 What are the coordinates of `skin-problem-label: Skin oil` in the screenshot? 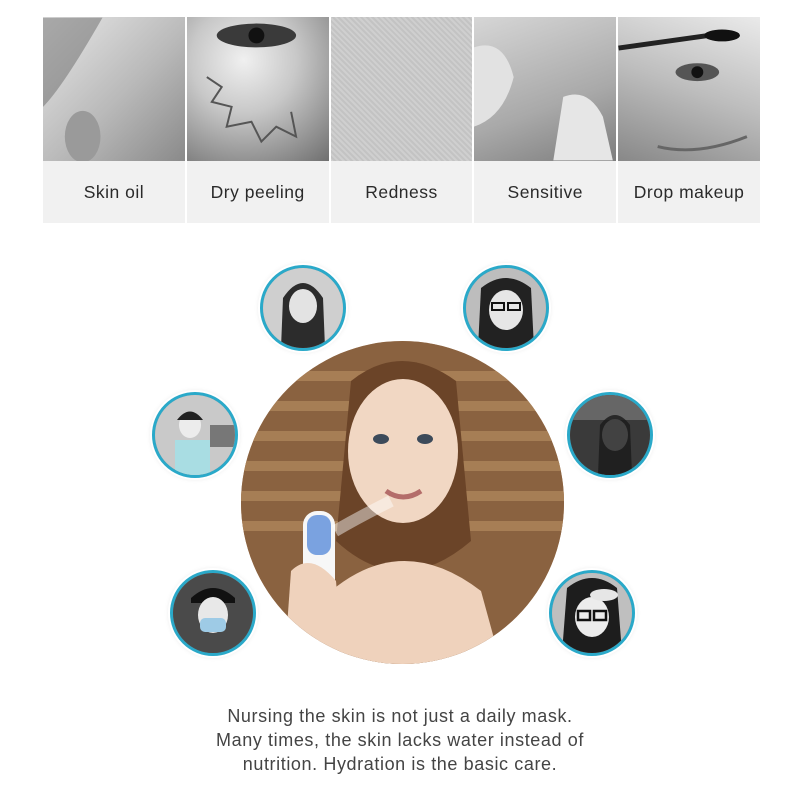 It's located at (114, 192).